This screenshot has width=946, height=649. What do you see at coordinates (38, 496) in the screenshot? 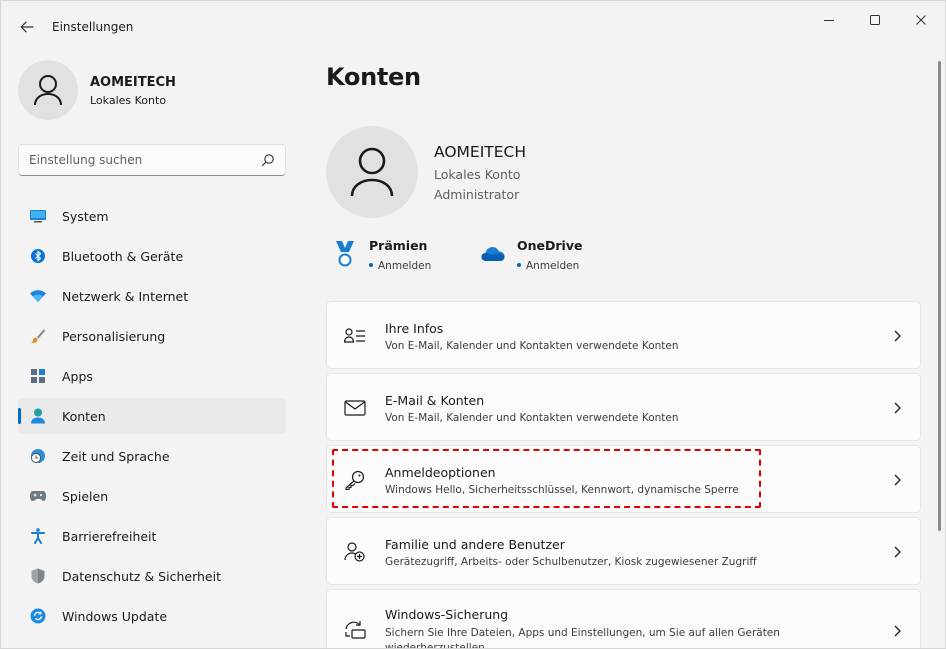
I see `gamepad-icon` at bounding box center [38, 496].